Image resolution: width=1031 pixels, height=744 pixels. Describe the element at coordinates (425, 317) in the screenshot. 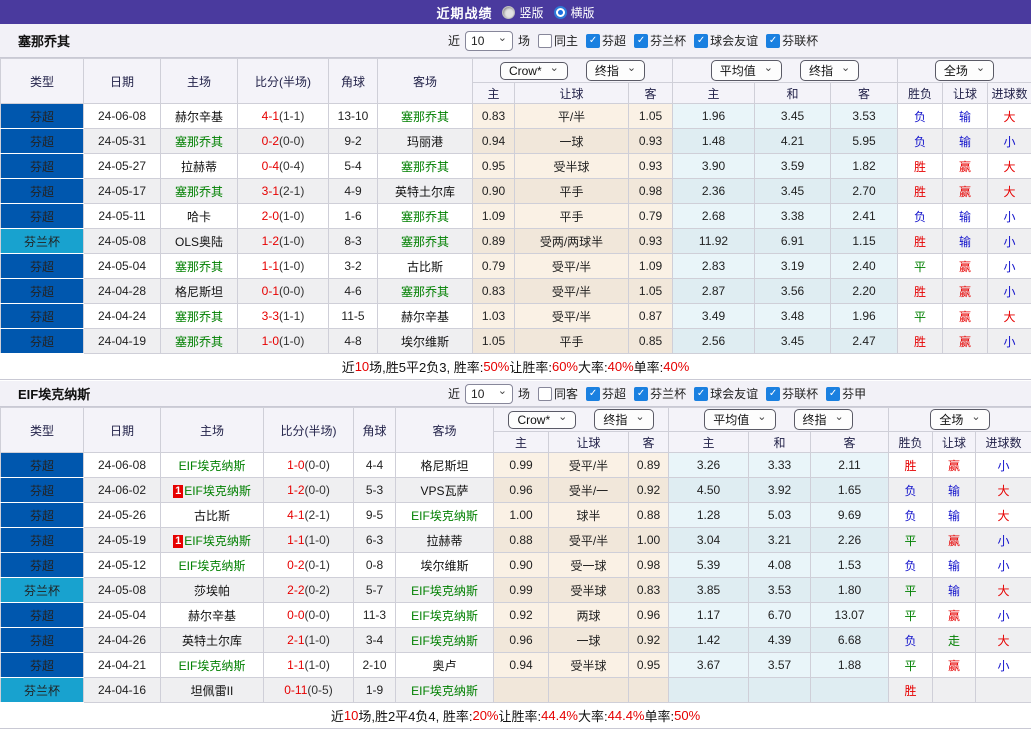

I see `away-team-name: 赫尔辛基` at that location.